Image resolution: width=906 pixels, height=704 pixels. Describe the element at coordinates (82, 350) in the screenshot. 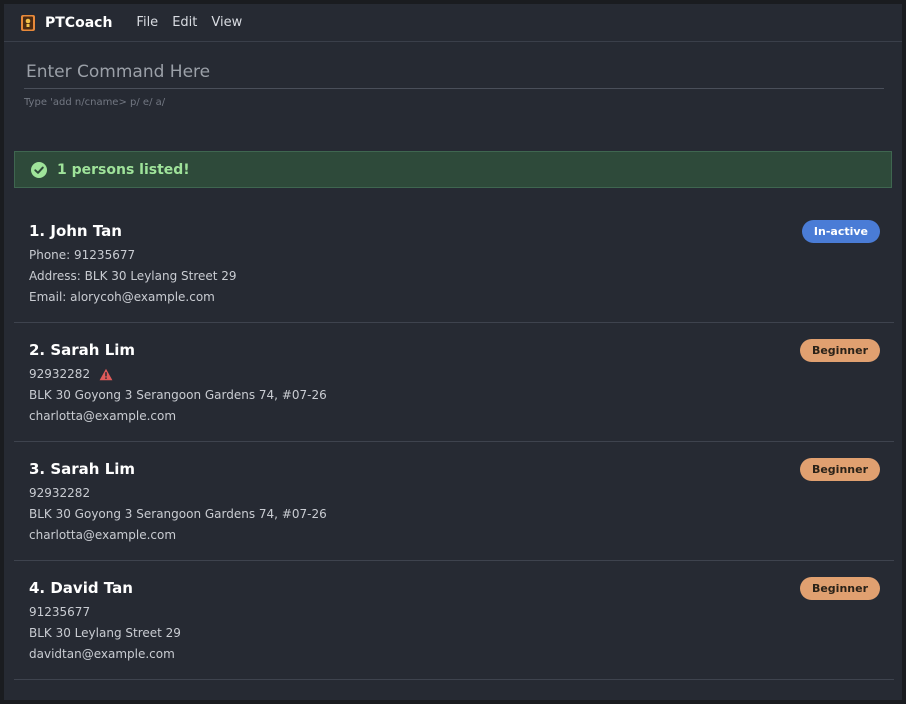

I see `person-name: 2. Sarah Lim` at that location.